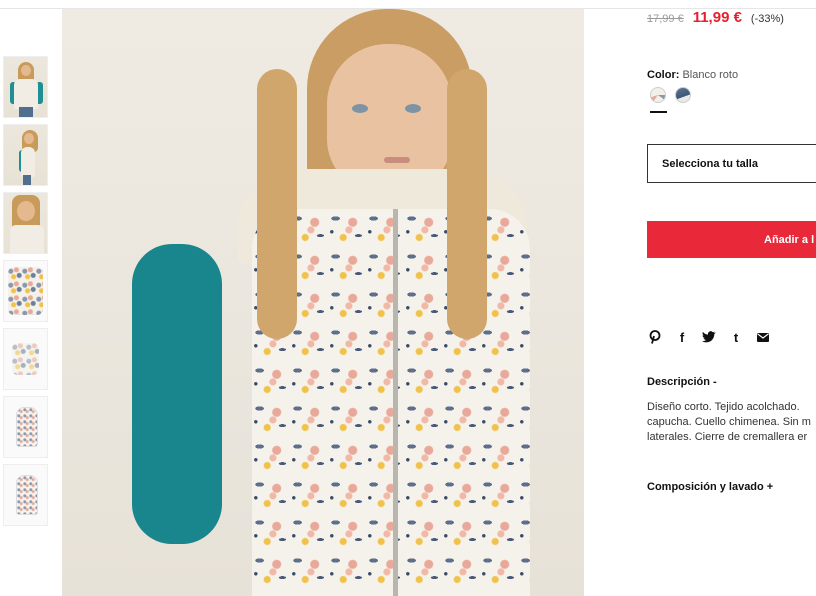 This screenshot has height=596, width=816. What do you see at coordinates (655, 337) in the screenshot?
I see `pinterest-icon` at bounding box center [655, 337].